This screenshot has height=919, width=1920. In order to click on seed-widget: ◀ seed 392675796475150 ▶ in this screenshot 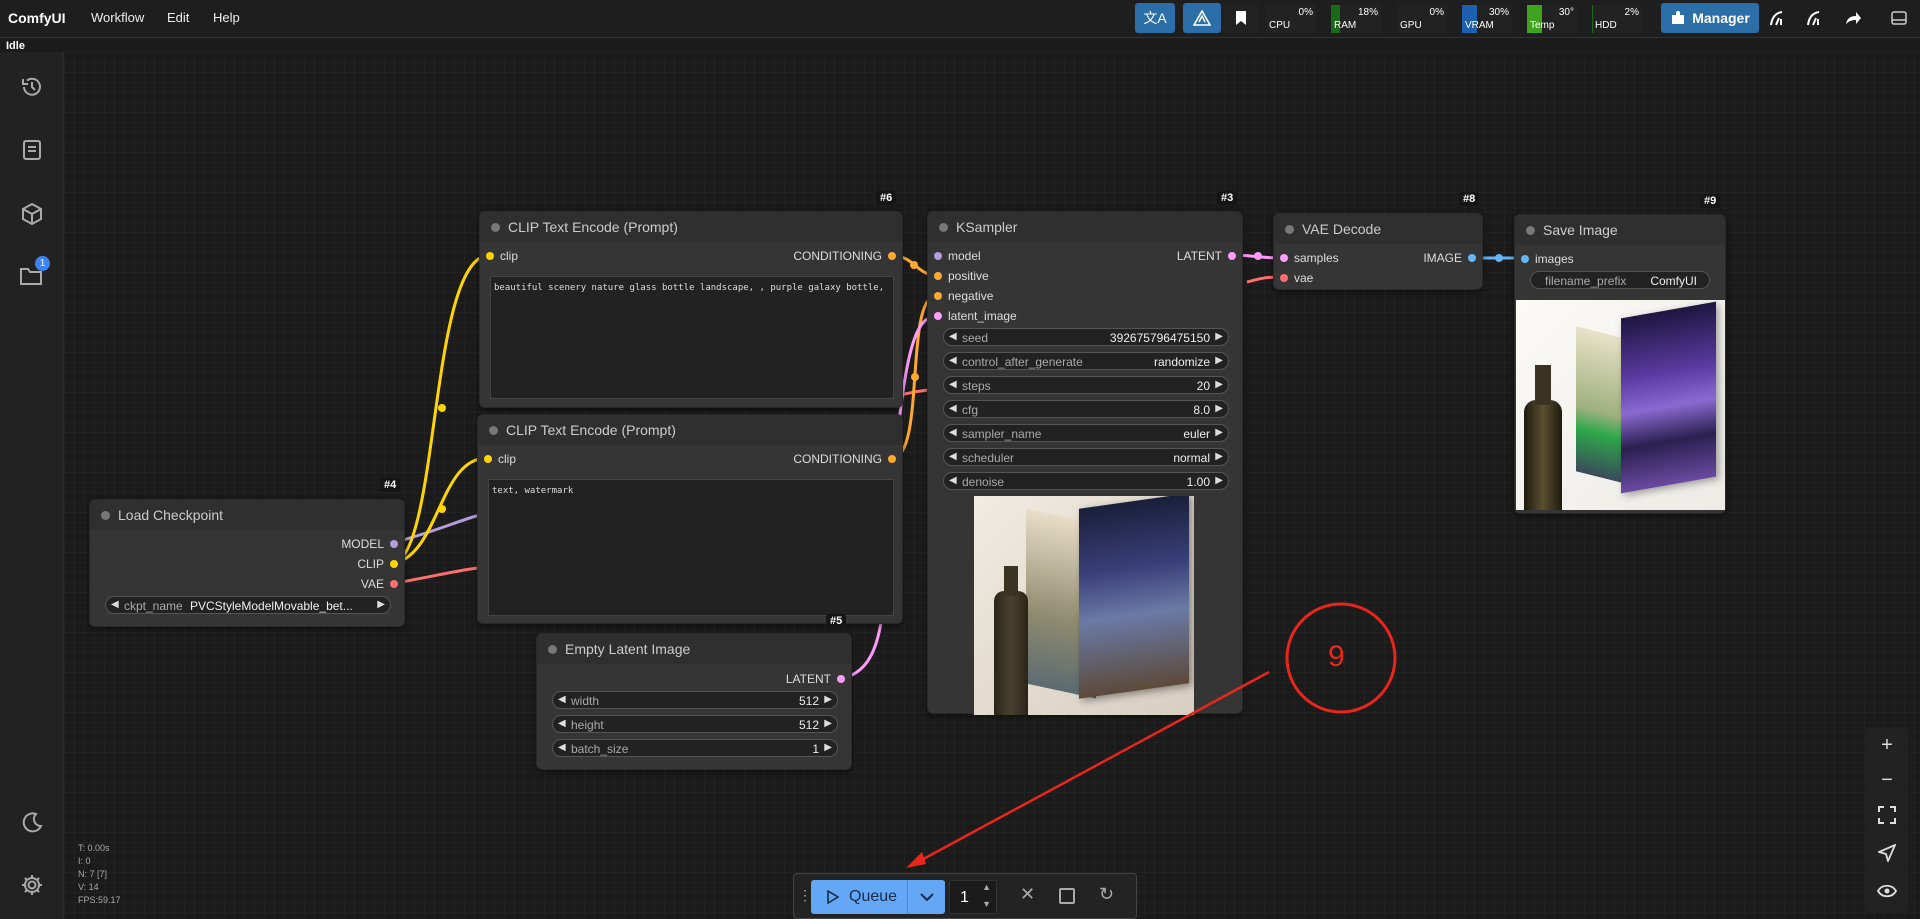, I will do `click(1086, 337)`.